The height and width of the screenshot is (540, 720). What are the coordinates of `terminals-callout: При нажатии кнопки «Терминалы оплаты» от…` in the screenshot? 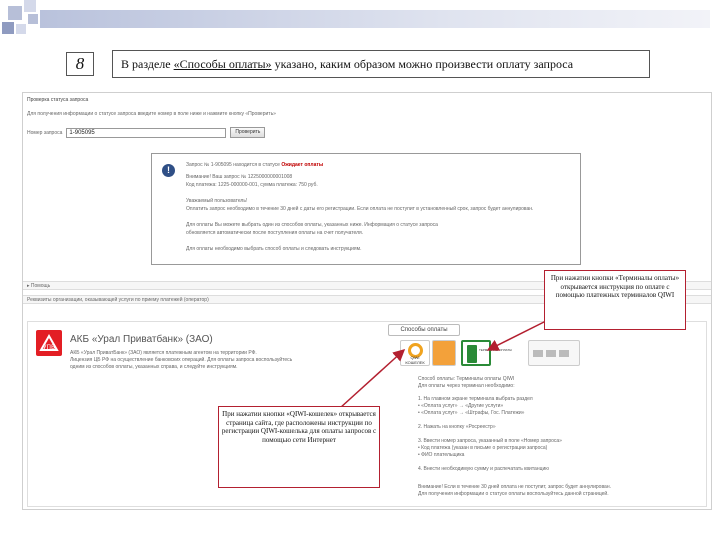 It's located at (615, 300).